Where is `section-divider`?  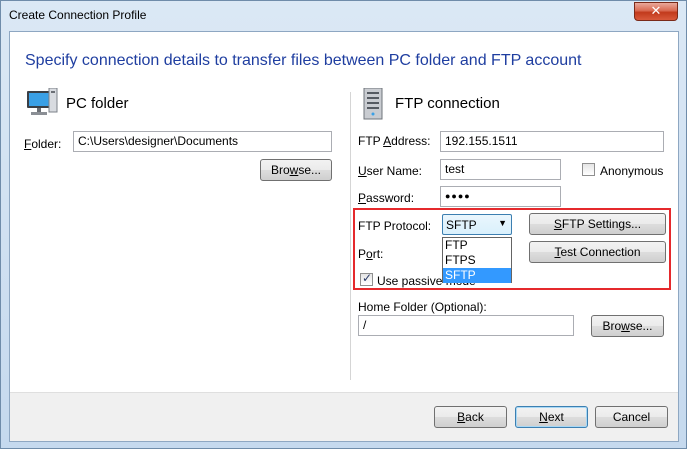 section-divider is located at coordinates (350, 236).